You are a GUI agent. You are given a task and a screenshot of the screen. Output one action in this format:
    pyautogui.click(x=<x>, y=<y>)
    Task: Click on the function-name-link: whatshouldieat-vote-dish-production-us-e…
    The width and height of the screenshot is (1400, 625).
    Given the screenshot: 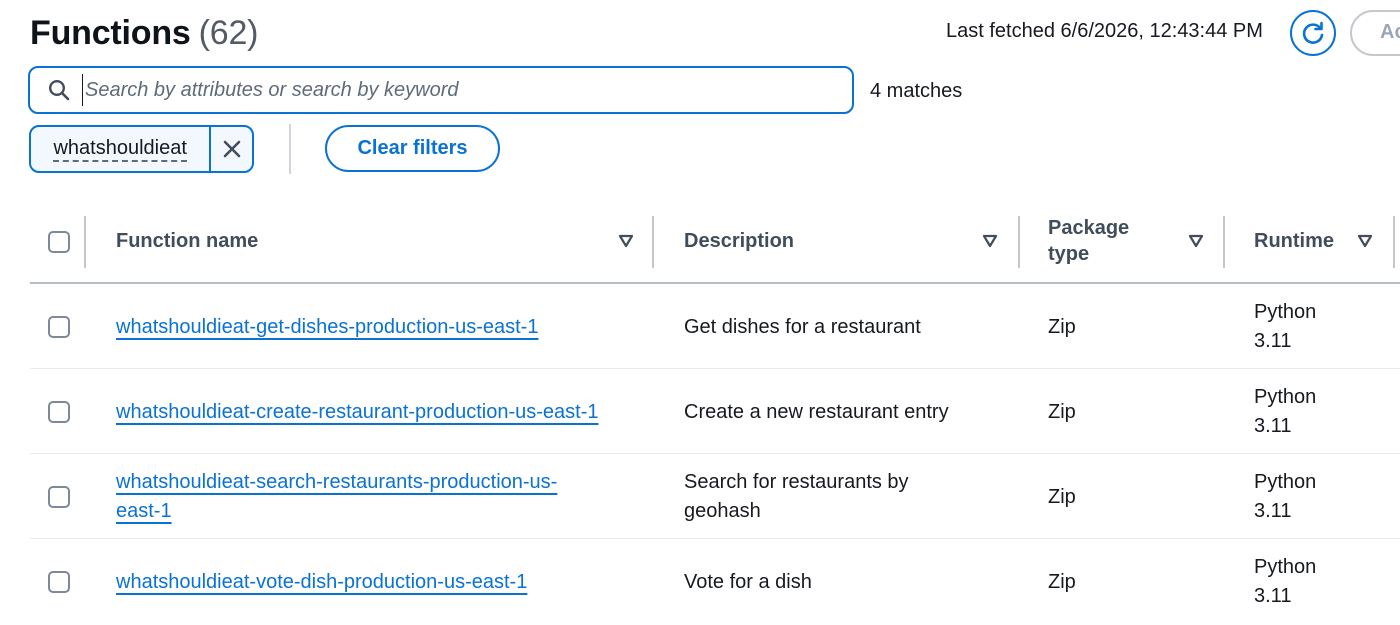 What is the action you would take?
    pyautogui.click(x=321, y=582)
    